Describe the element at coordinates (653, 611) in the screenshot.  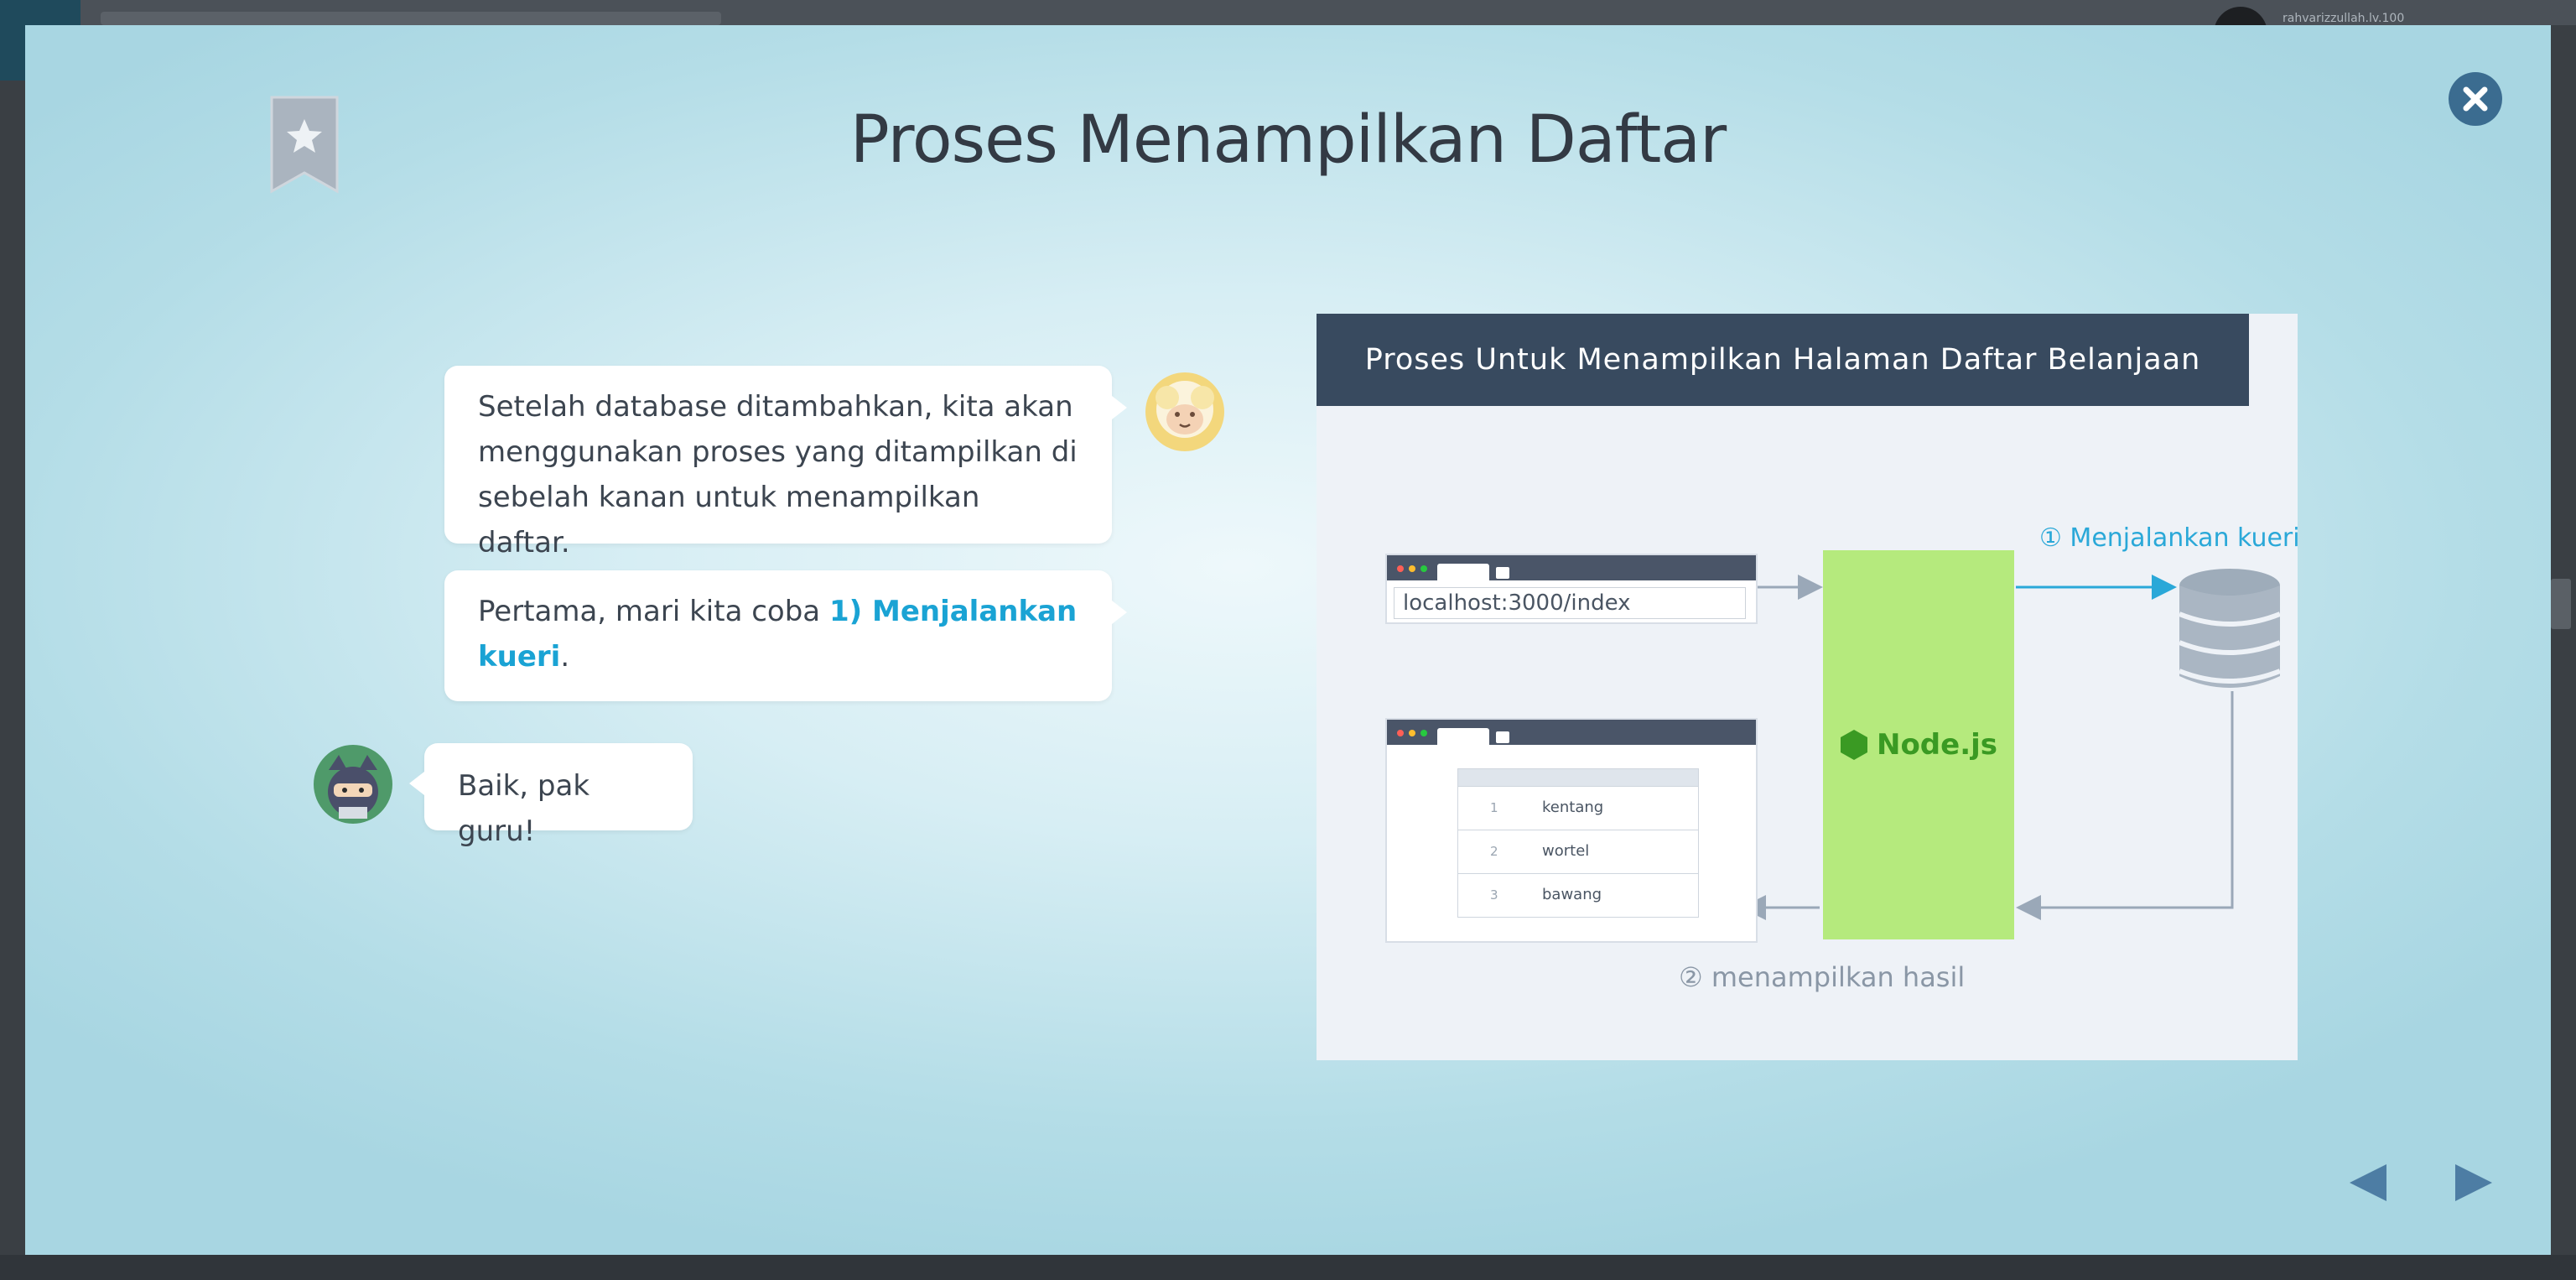
I see `chat-text: Pertama, mari kita coba` at that location.